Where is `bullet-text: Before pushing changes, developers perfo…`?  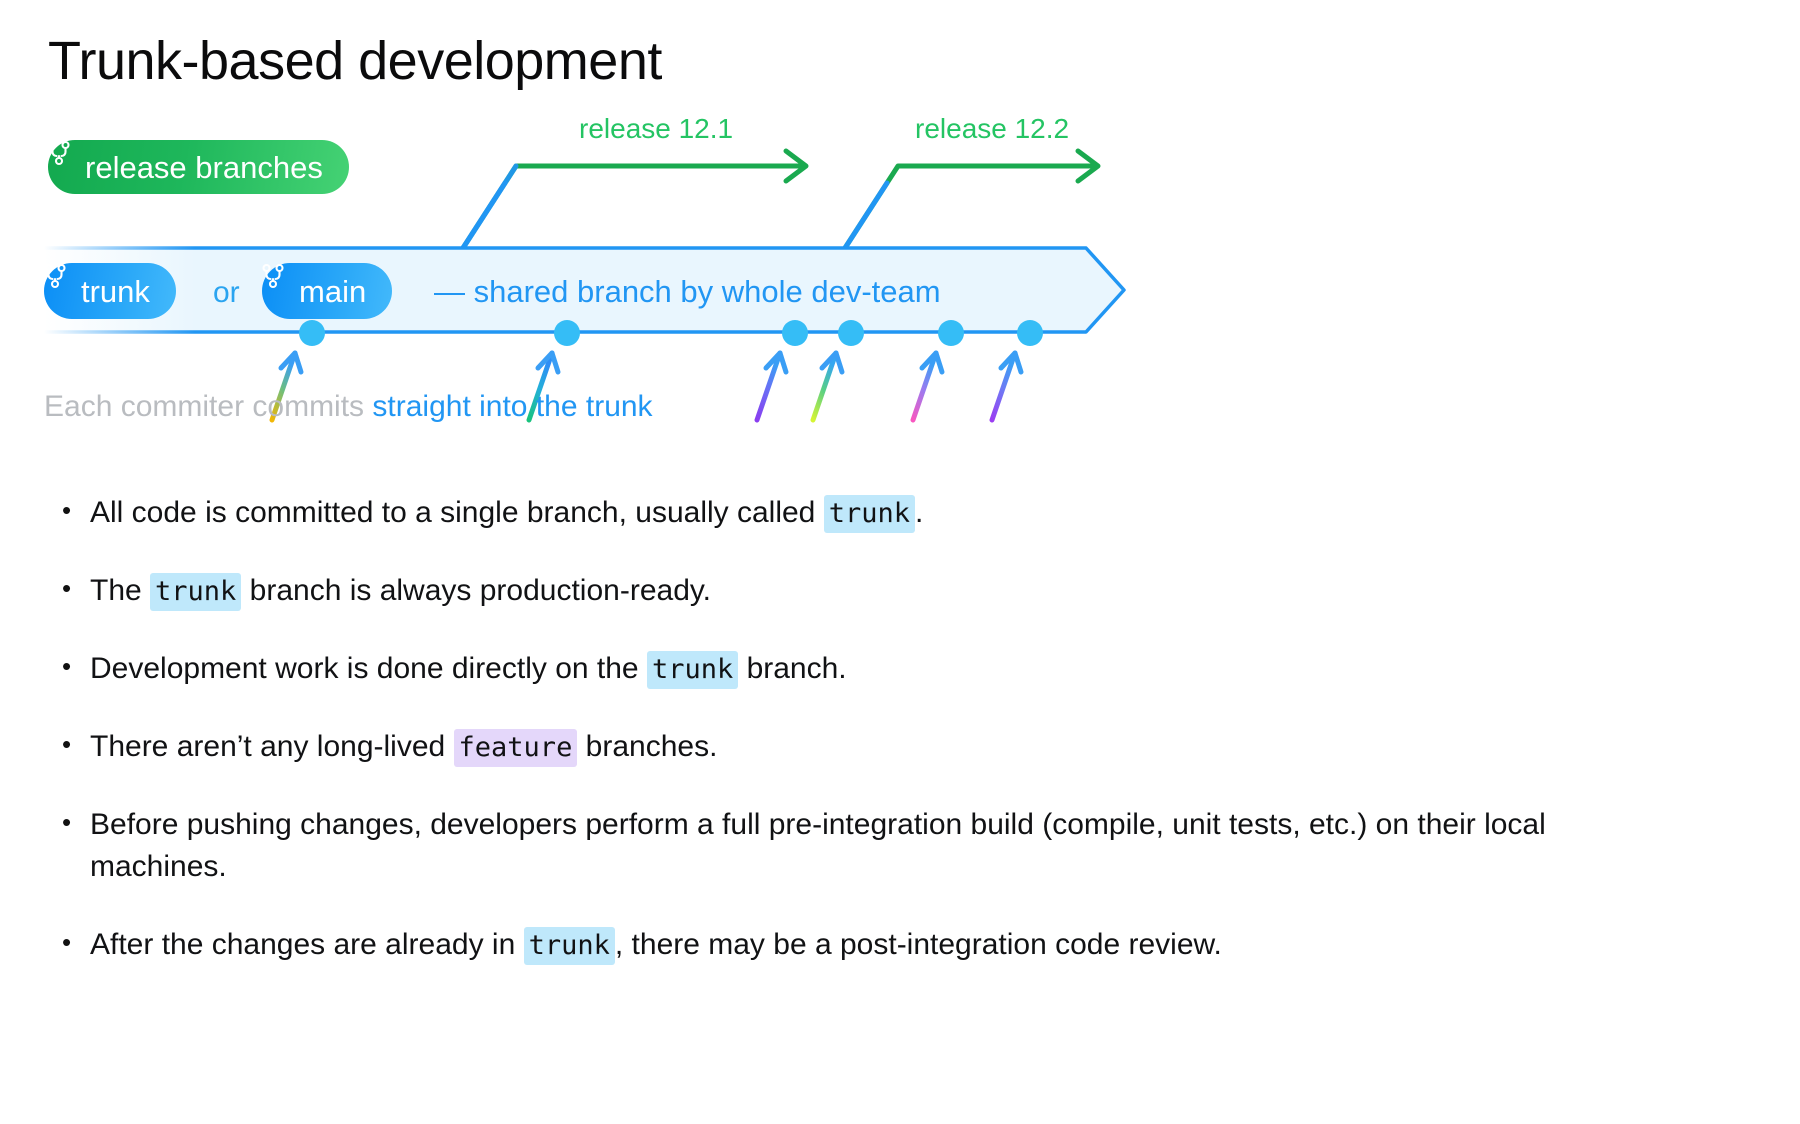 bullet-text: Before pushing changes, developers perfo… is located at coordinates (818, 845).